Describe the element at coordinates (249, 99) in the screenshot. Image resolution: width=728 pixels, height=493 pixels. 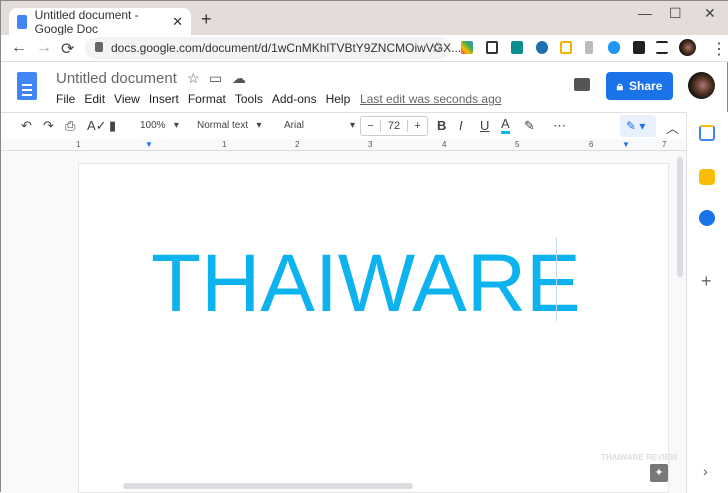
I see `menu-tools: Tools` at that location.